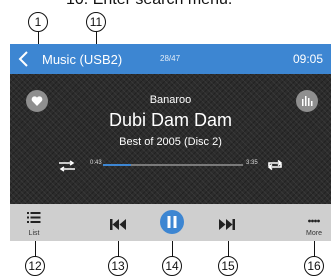  What do you see at coordinates (307, 59) in the screenshot?
I see `clock: 09:05` at bounding box center [307, 59].